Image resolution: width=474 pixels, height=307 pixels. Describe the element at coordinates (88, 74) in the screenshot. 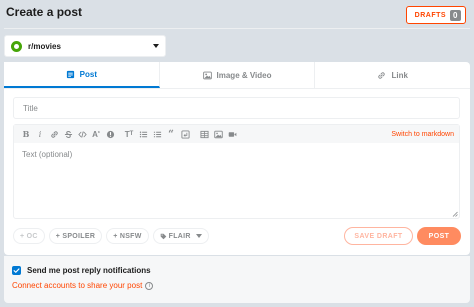

I see `tab-post-label: Post` at that location.